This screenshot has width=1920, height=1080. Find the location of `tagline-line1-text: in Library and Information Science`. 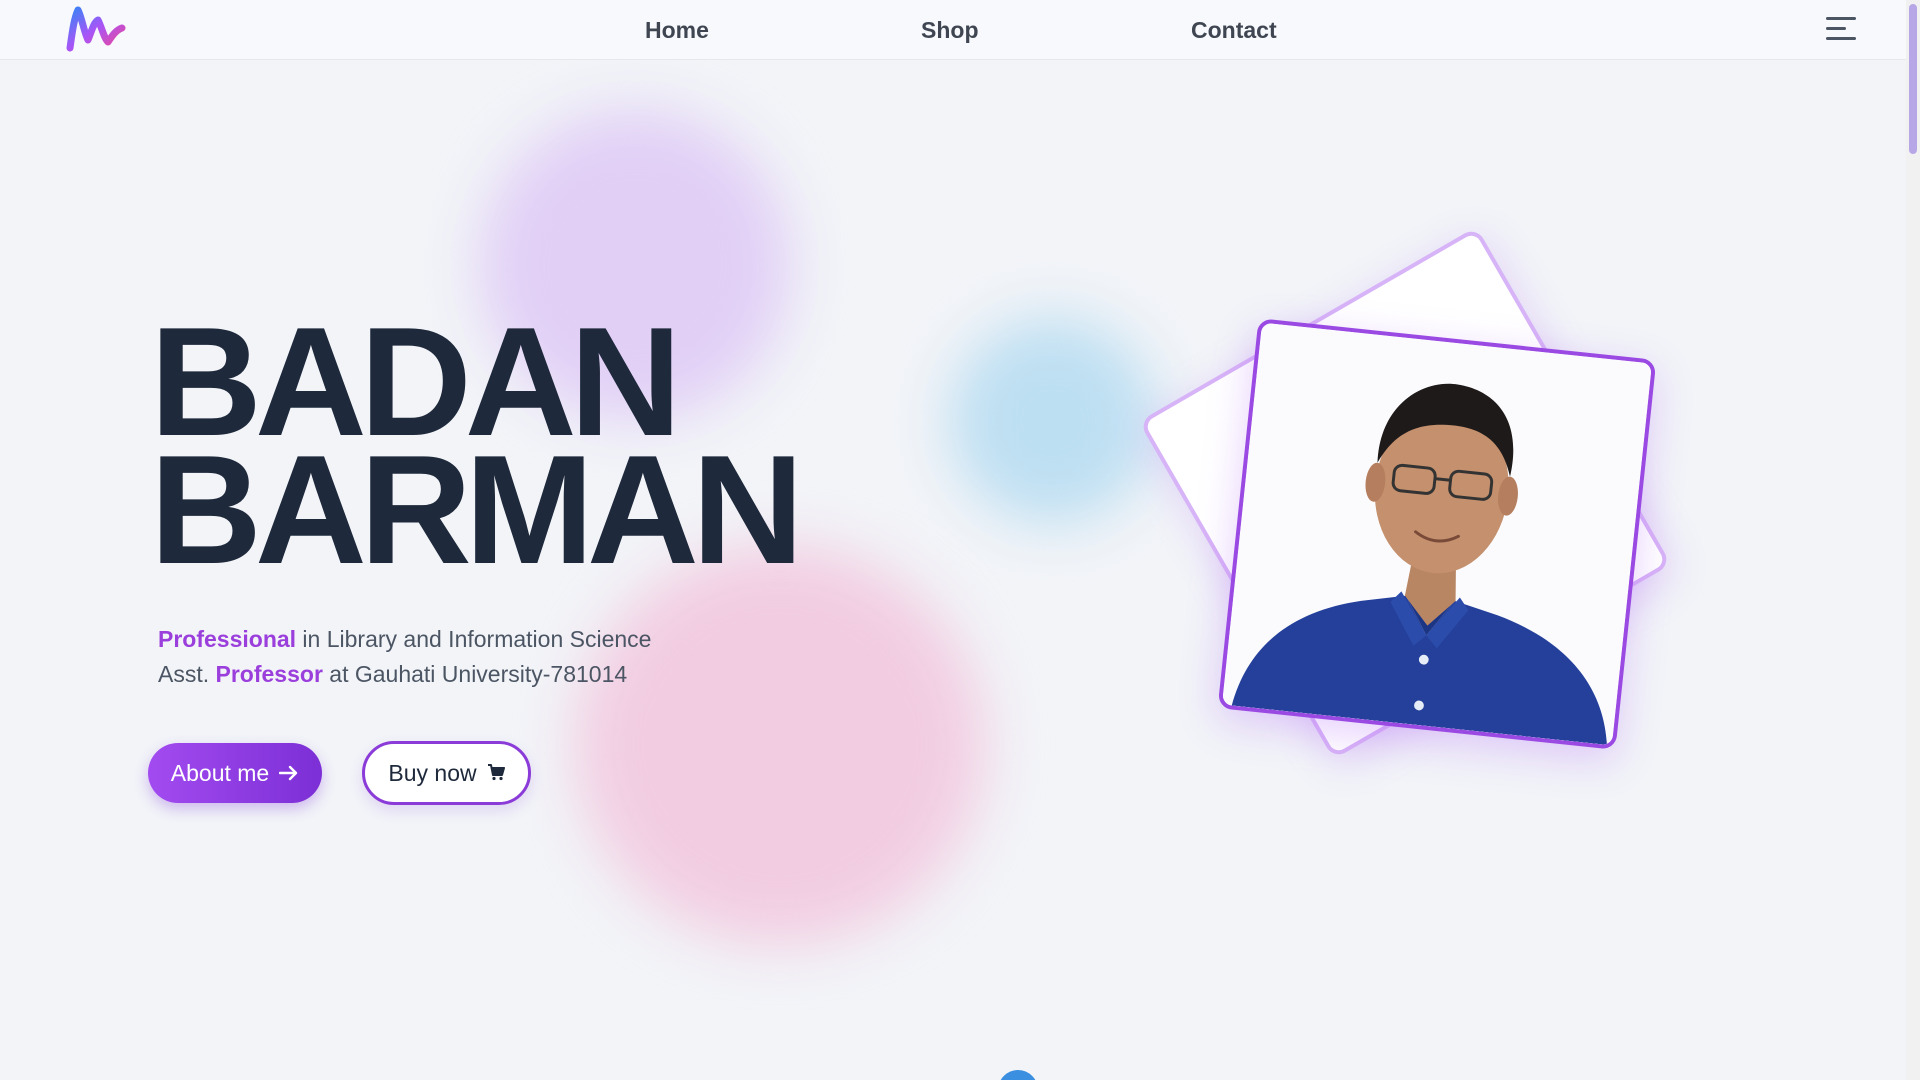

tagline-line1-text: in Library and Information Science is located at coordinates (474, 639).